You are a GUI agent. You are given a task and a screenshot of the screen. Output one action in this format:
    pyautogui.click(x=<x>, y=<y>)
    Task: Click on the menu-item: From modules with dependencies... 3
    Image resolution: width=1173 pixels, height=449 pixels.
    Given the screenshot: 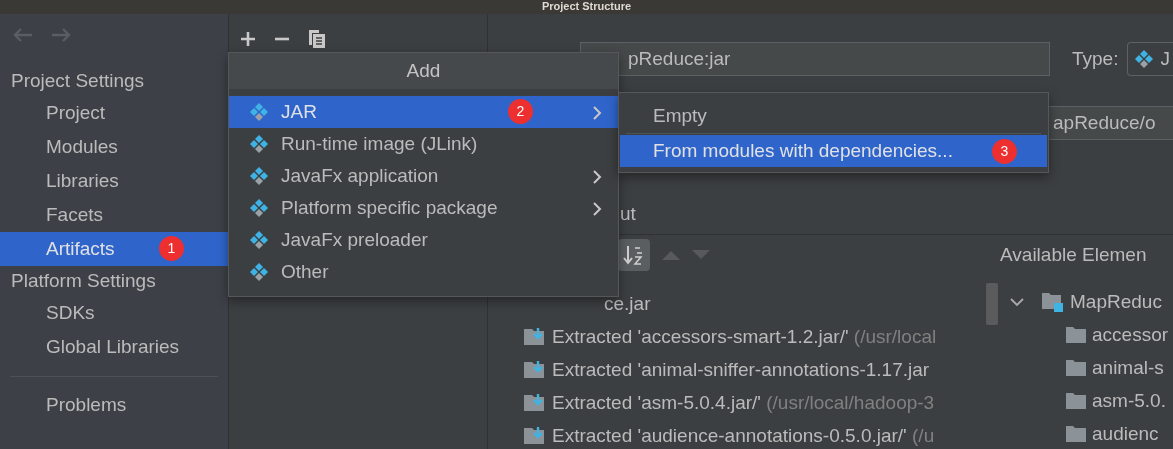 What is the action you would take?
    pyautogui.click(x=833, y=151)
    